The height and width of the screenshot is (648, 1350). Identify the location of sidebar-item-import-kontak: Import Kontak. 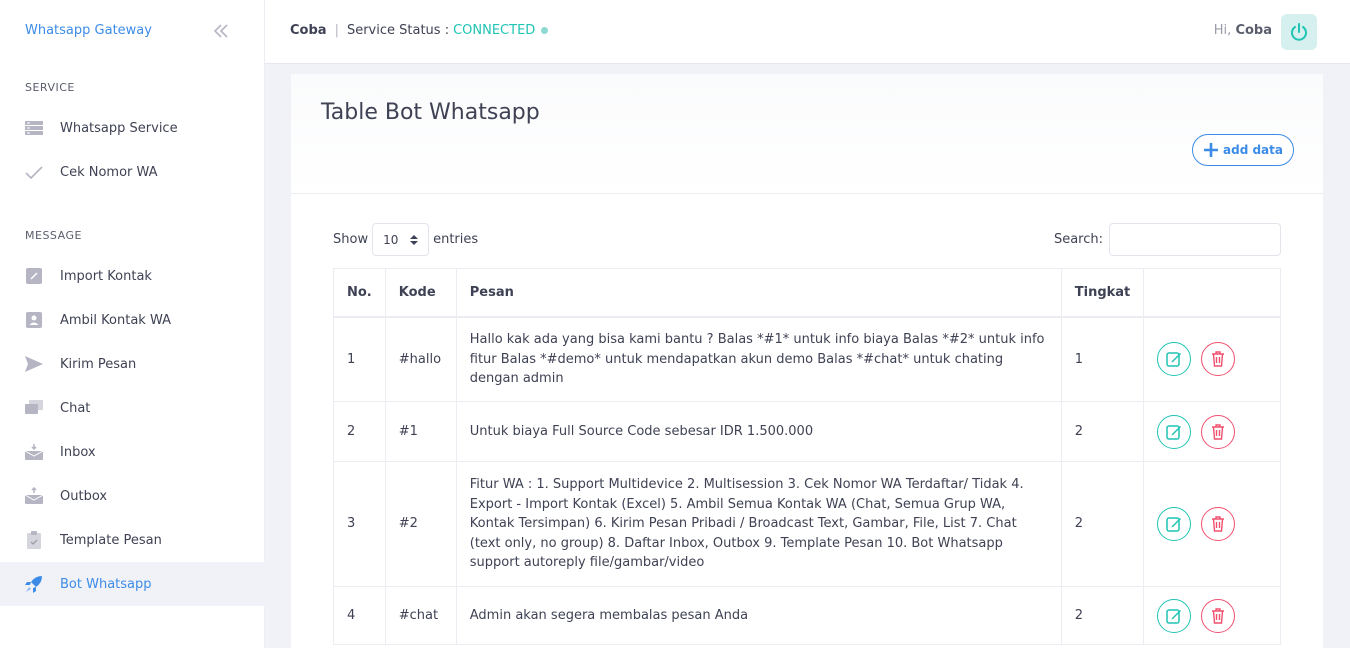
(132, 276).